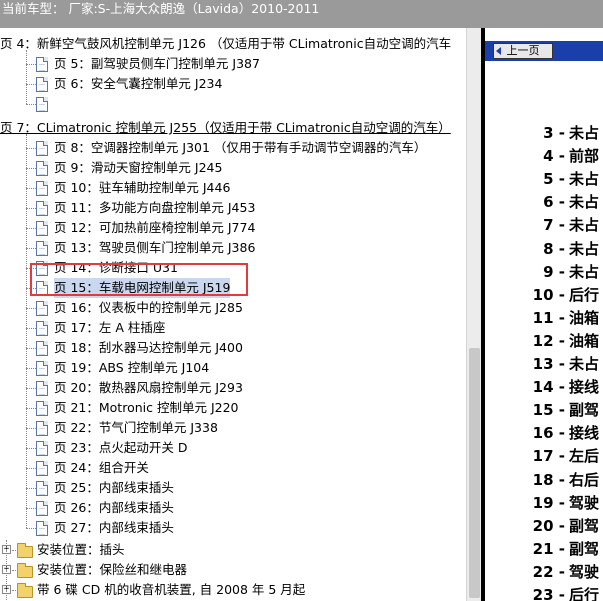 This screenshot has height=601, width=603. What do you see at coordinates (474, 473) in the screenshot?
I see `scrollbar-thumb` at bounding box center [474, 473].